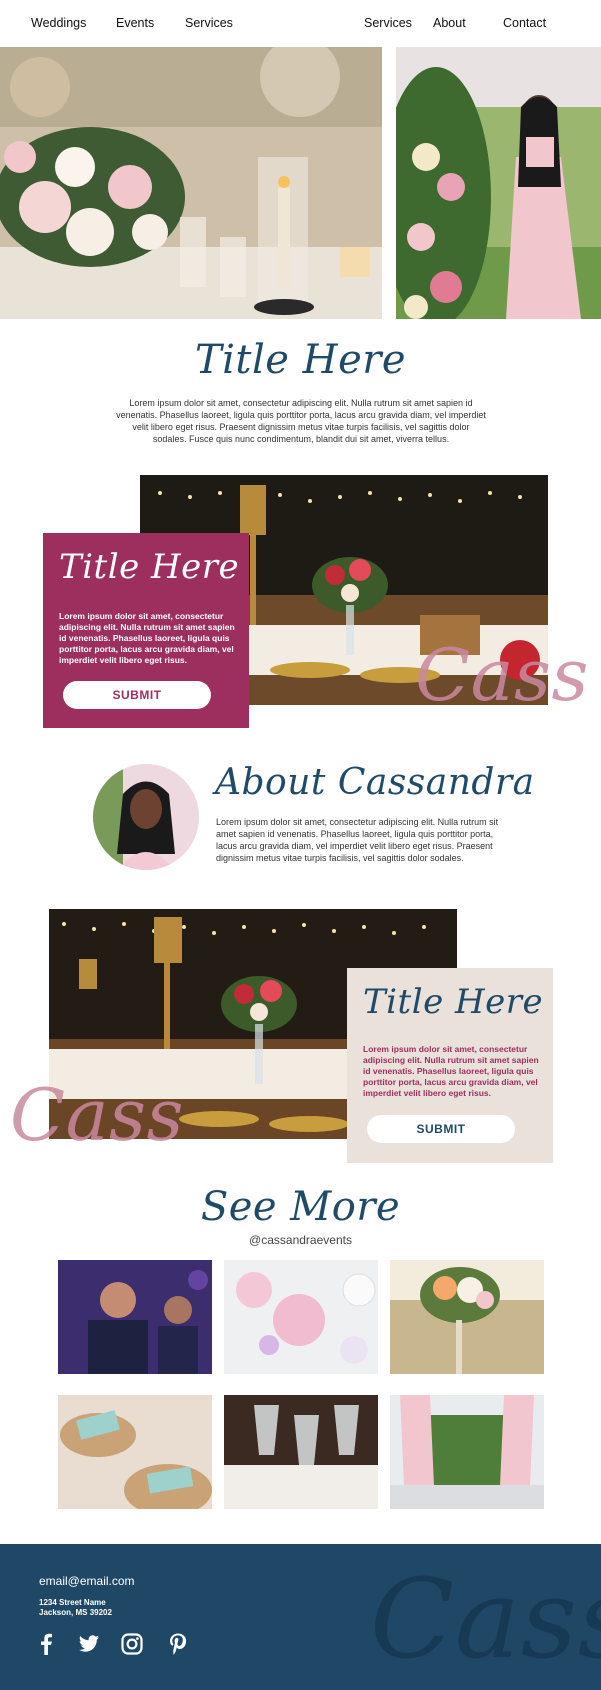 This screenshot has height=1690, width=601. I want to click on footer-city: Jackson, MS 39202, so click(75, 1612).